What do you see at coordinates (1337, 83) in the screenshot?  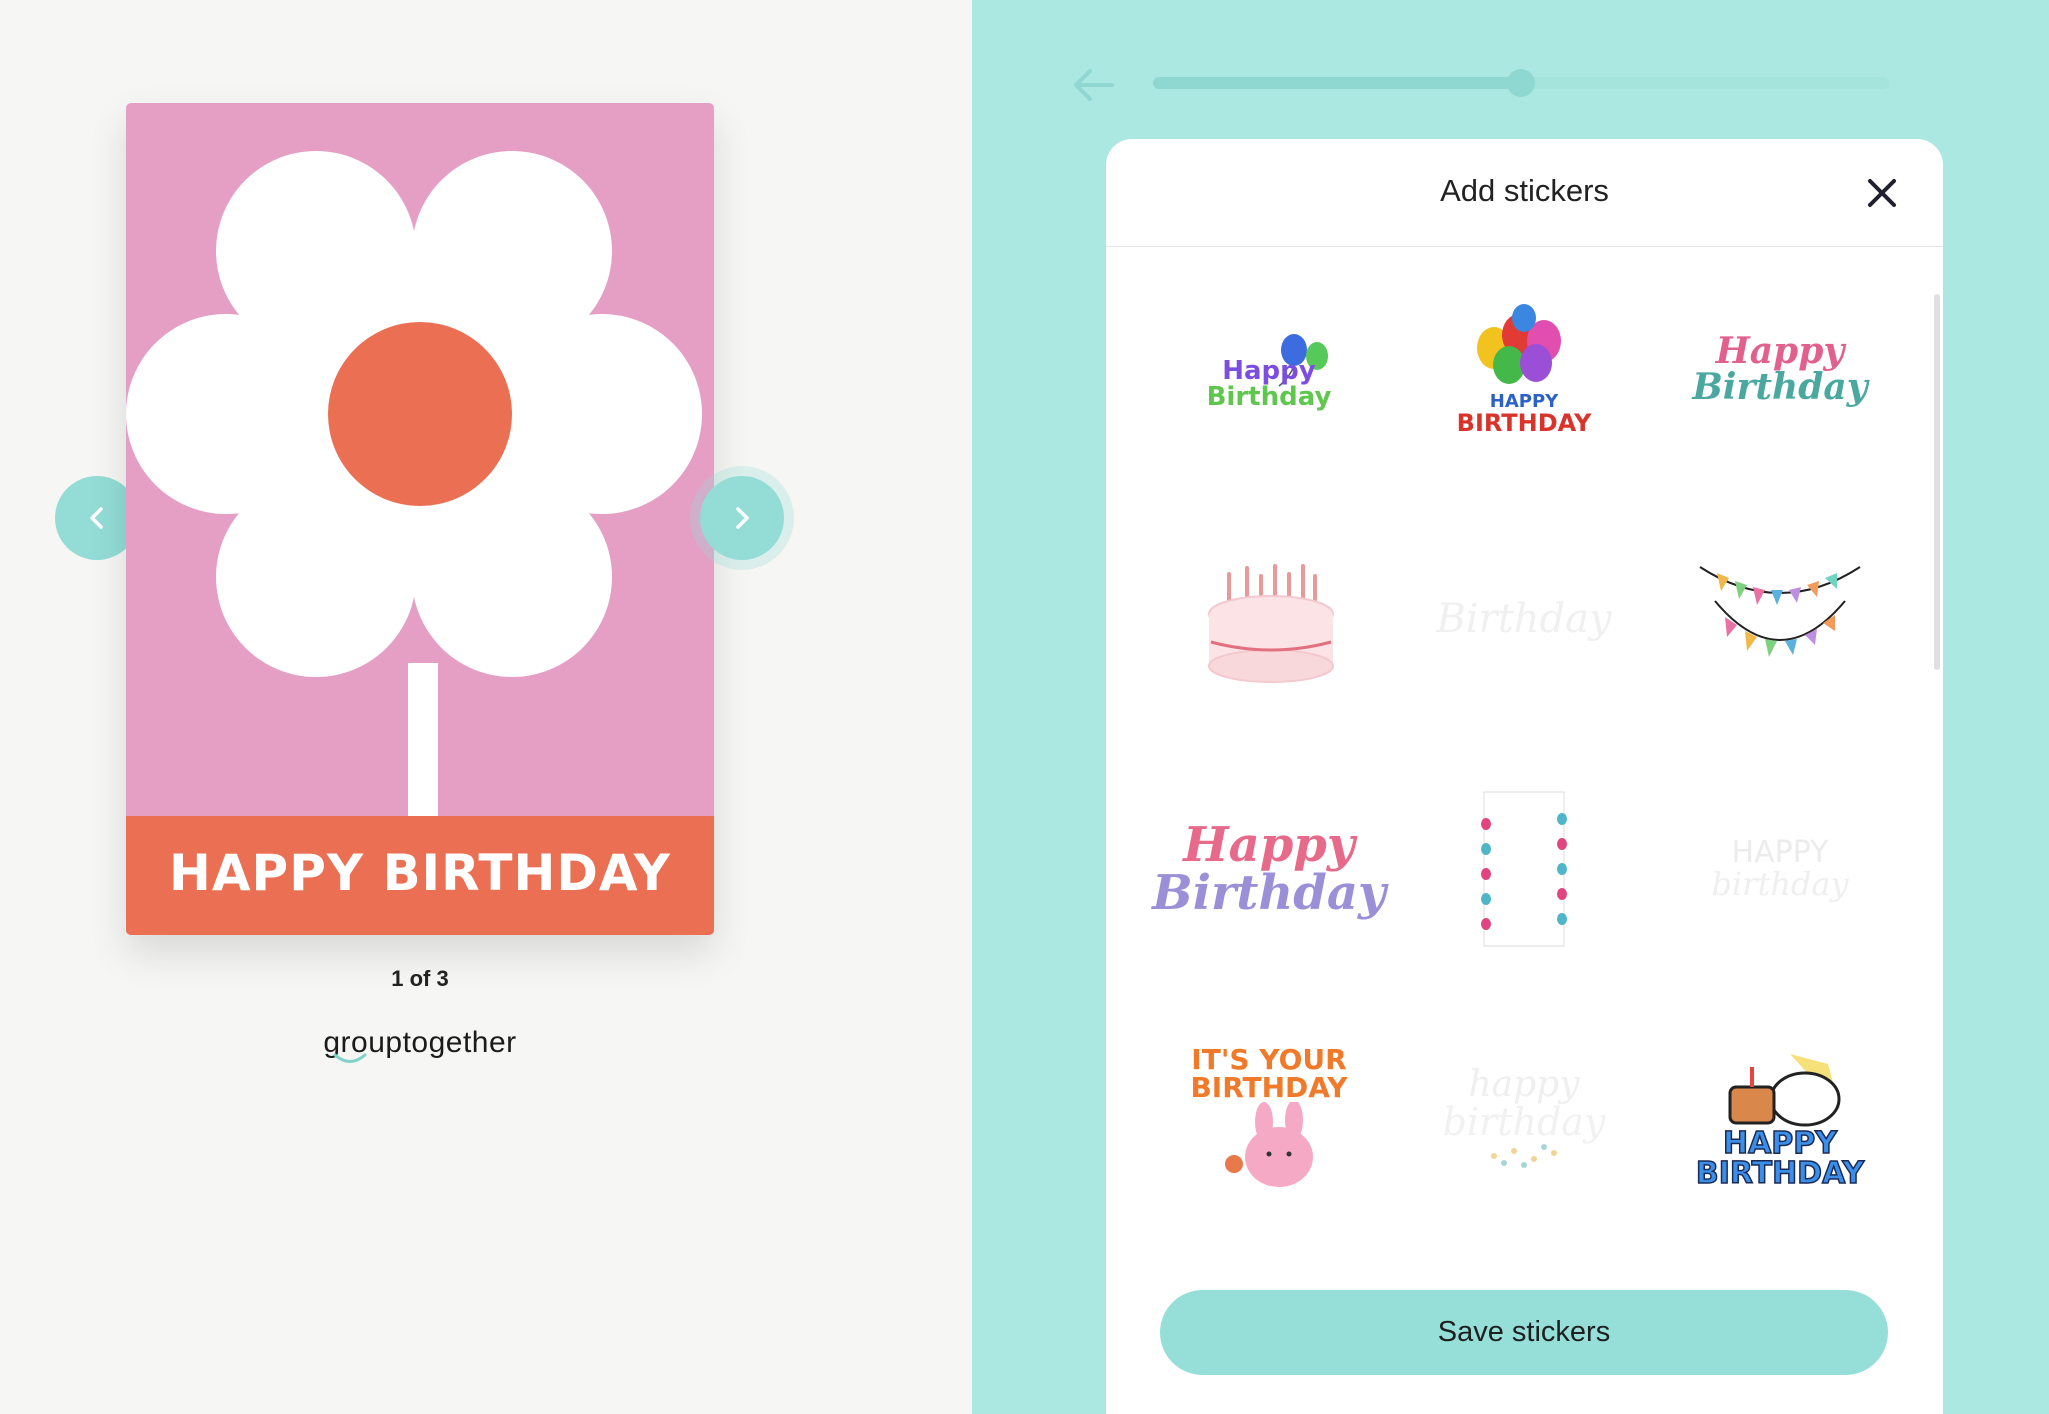 I see `progress-fill` at bounding box center [1337, 83].